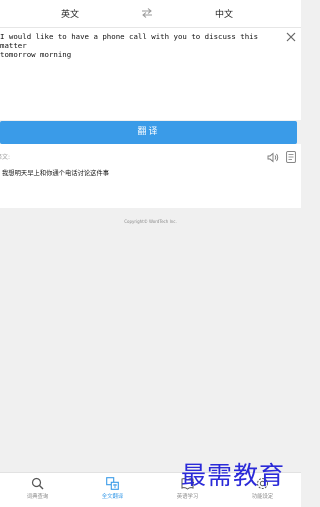 This screenshot has height=507, width=320. Describe the element at coordinates (148, 132) in the screenshot. I see `translate-button: 翻译` at that location.